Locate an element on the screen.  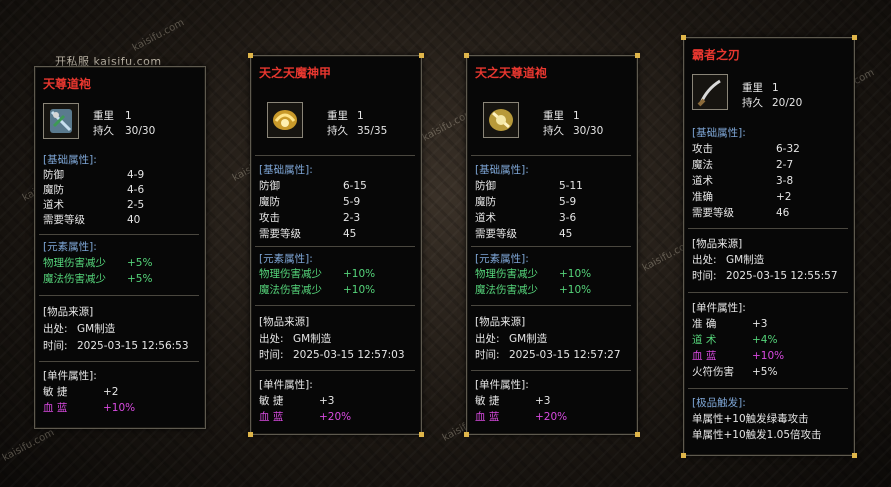
single-stat-label: 火符伤害 is located at coordinates (713, 372).